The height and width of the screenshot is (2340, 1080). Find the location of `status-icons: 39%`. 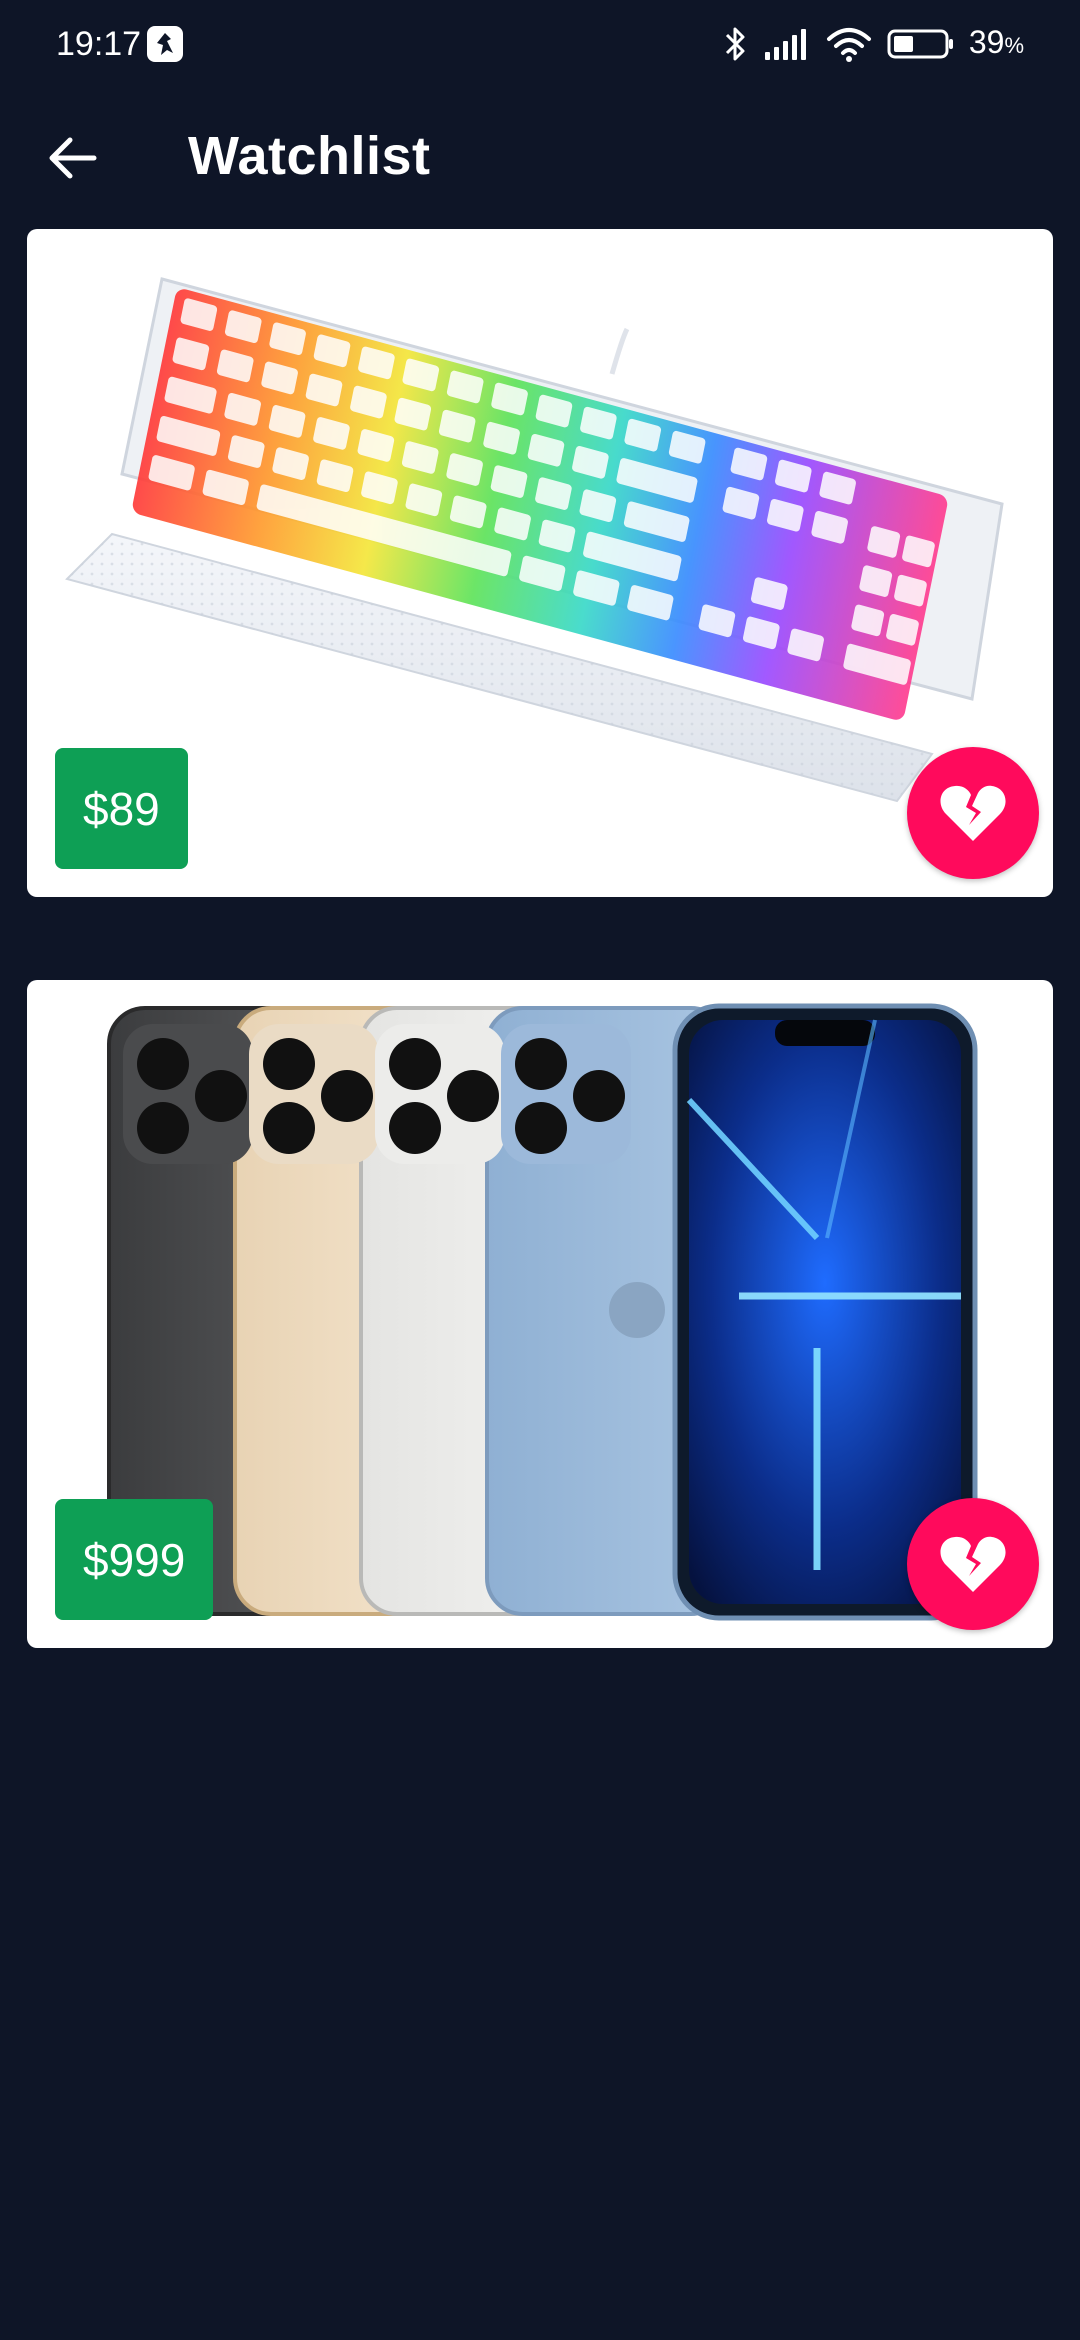

status-icons: 39% is located at coordinates (873, 44).